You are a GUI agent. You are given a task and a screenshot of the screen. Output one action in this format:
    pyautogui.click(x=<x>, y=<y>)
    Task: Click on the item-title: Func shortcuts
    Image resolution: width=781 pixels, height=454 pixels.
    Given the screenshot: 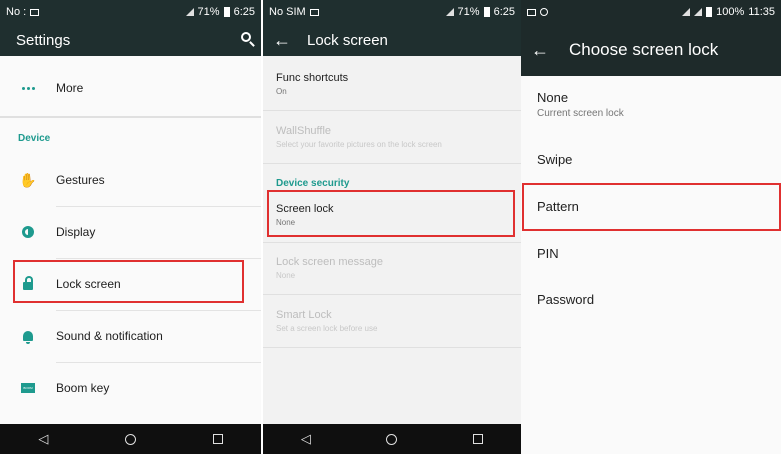 What is the action you would take?
    pyautogui.click(x=312, y=78)
    